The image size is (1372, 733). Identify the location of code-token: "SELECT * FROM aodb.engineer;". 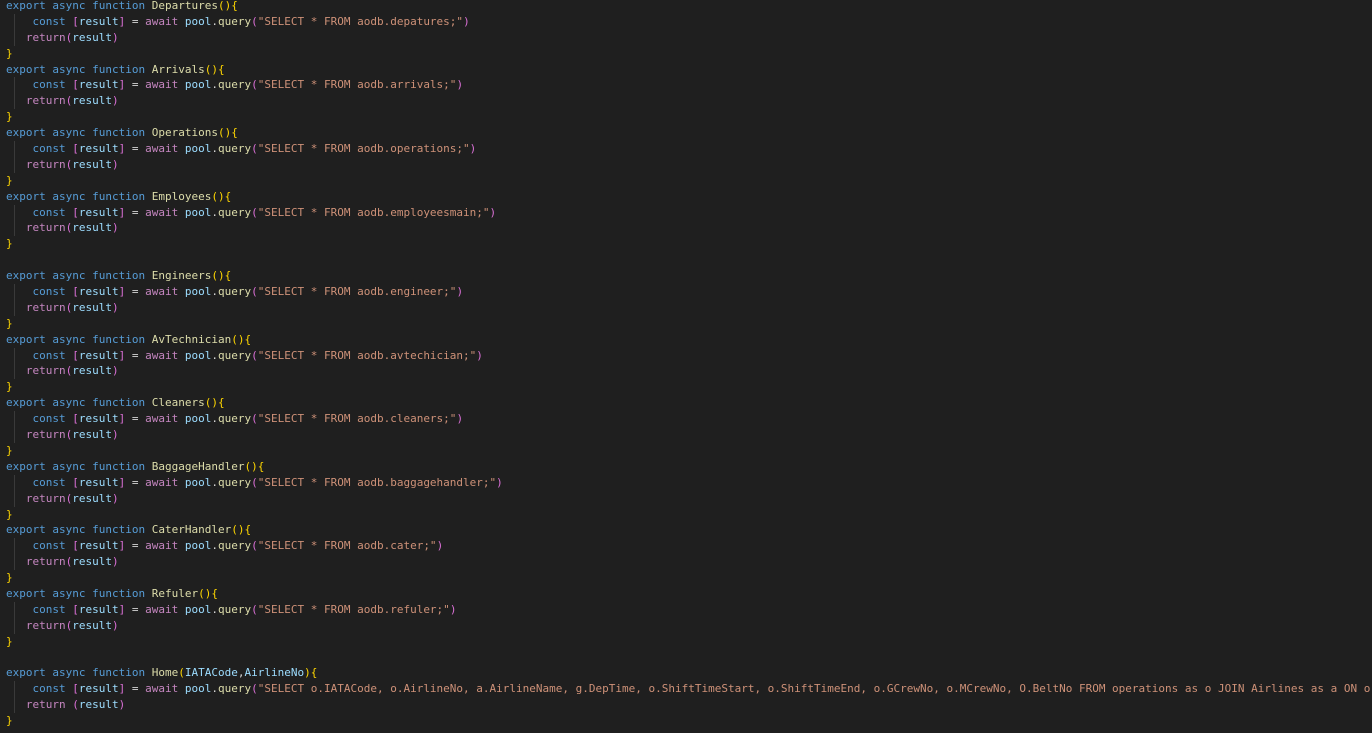
(357, 292).